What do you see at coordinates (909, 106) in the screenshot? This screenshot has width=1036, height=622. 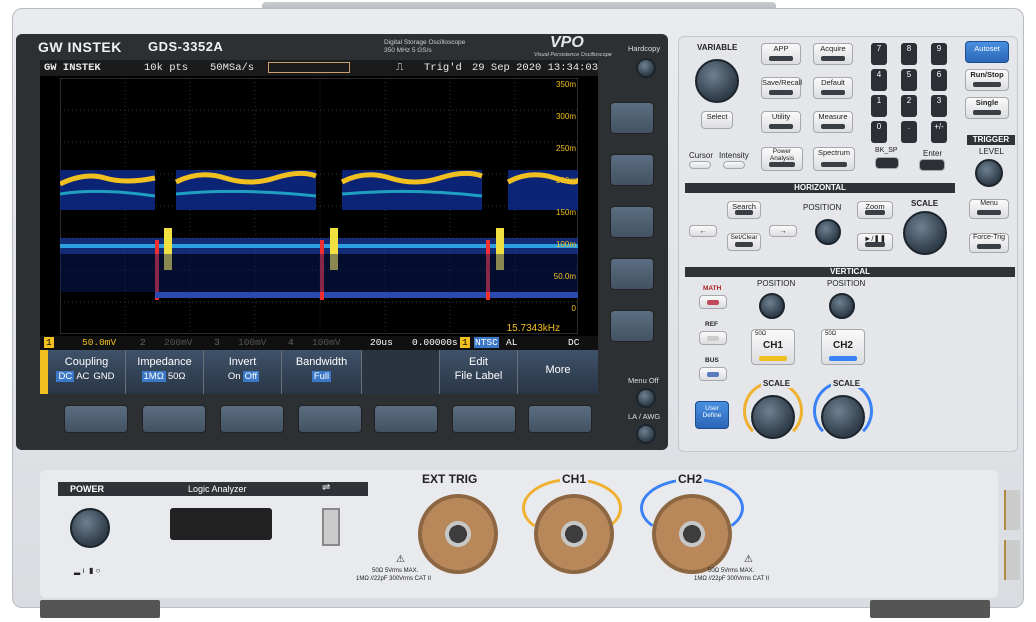 I see `key-2: 2` at bounding box center [909, 106].